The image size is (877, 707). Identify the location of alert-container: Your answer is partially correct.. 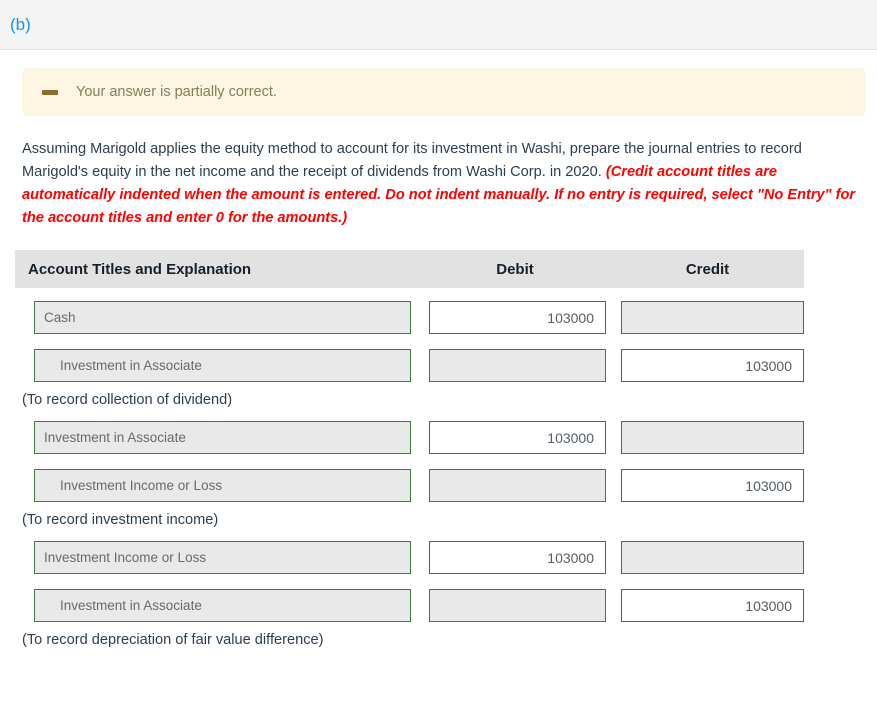
(438, 83).